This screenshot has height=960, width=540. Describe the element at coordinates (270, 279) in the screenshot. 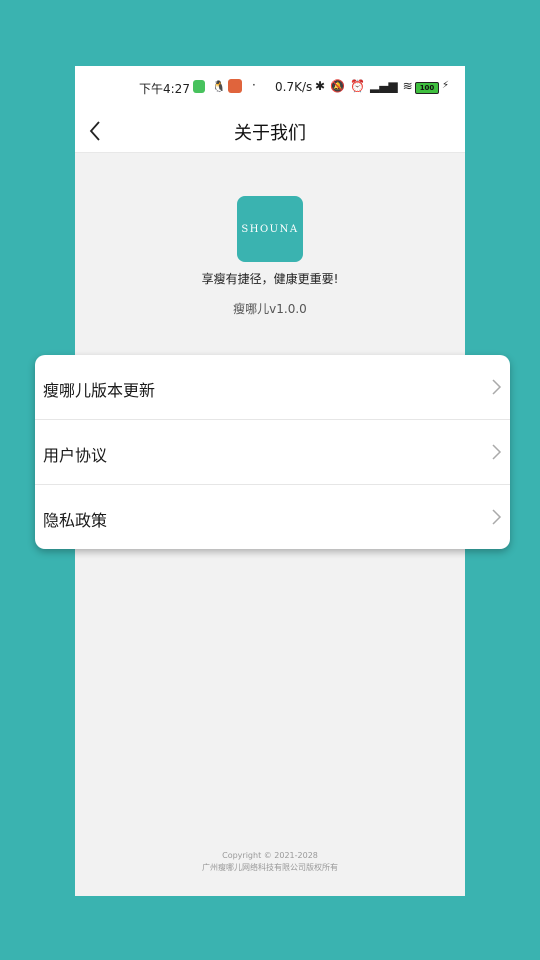

I see `app-slogan: 享瘦有捷径，健康更重要!` at that location.